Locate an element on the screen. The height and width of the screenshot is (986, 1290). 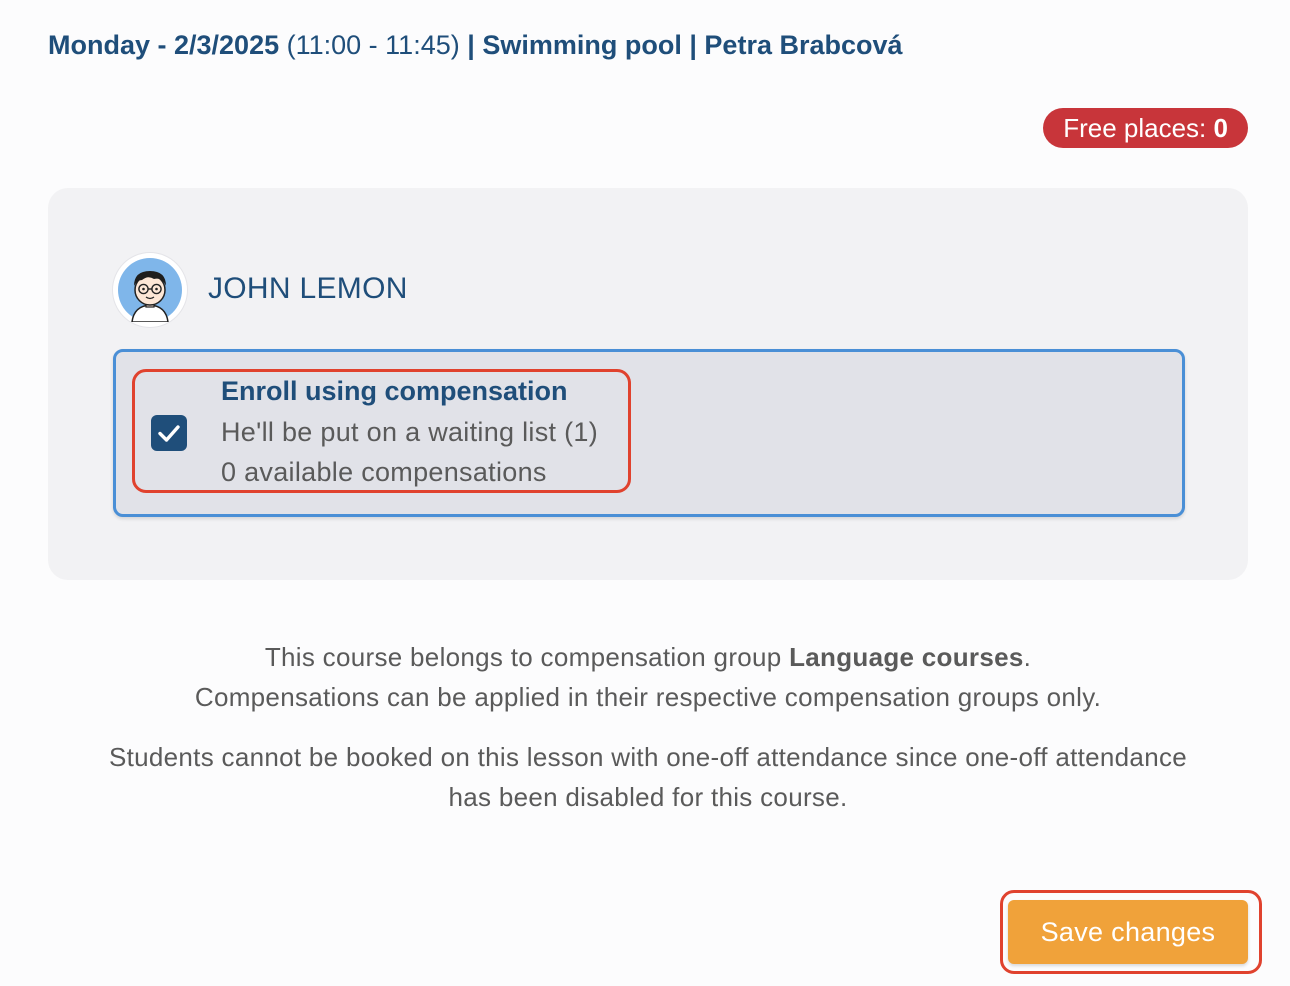
waiting-list-text: He'll be put on a waiting list (1) is located at coordinates (410, 432).